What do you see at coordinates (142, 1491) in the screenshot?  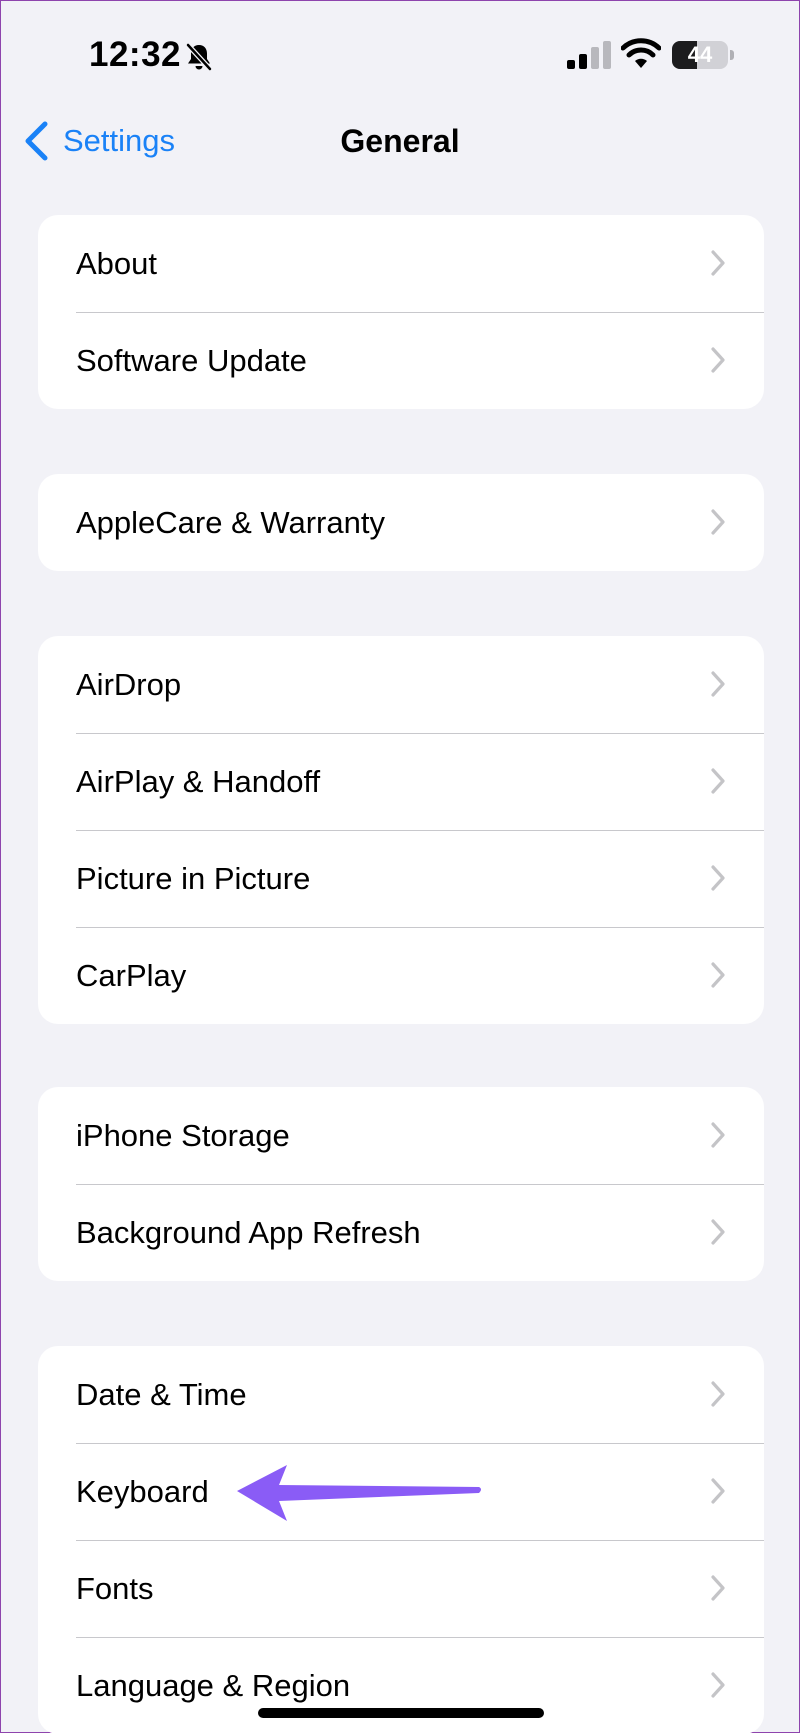 I see `row-label: Keyboard` at bounding box center [142, 1491].